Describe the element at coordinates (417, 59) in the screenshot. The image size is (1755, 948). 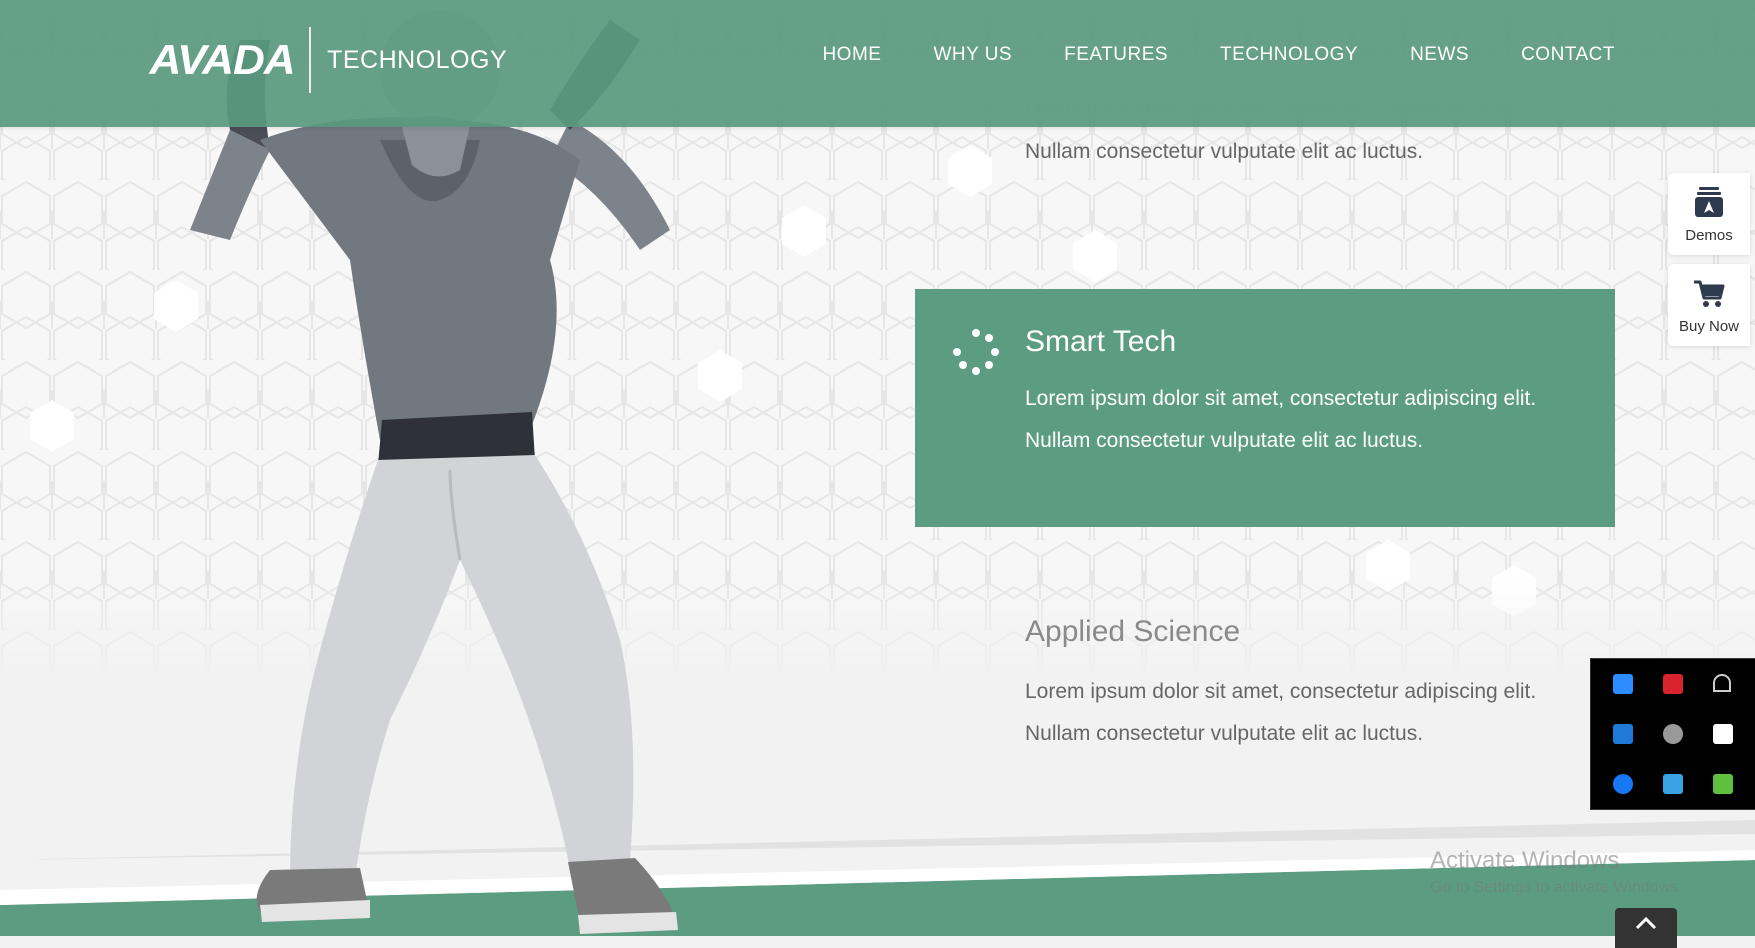
I see `logo-subtitle: TECHNOLOGY` at that location.